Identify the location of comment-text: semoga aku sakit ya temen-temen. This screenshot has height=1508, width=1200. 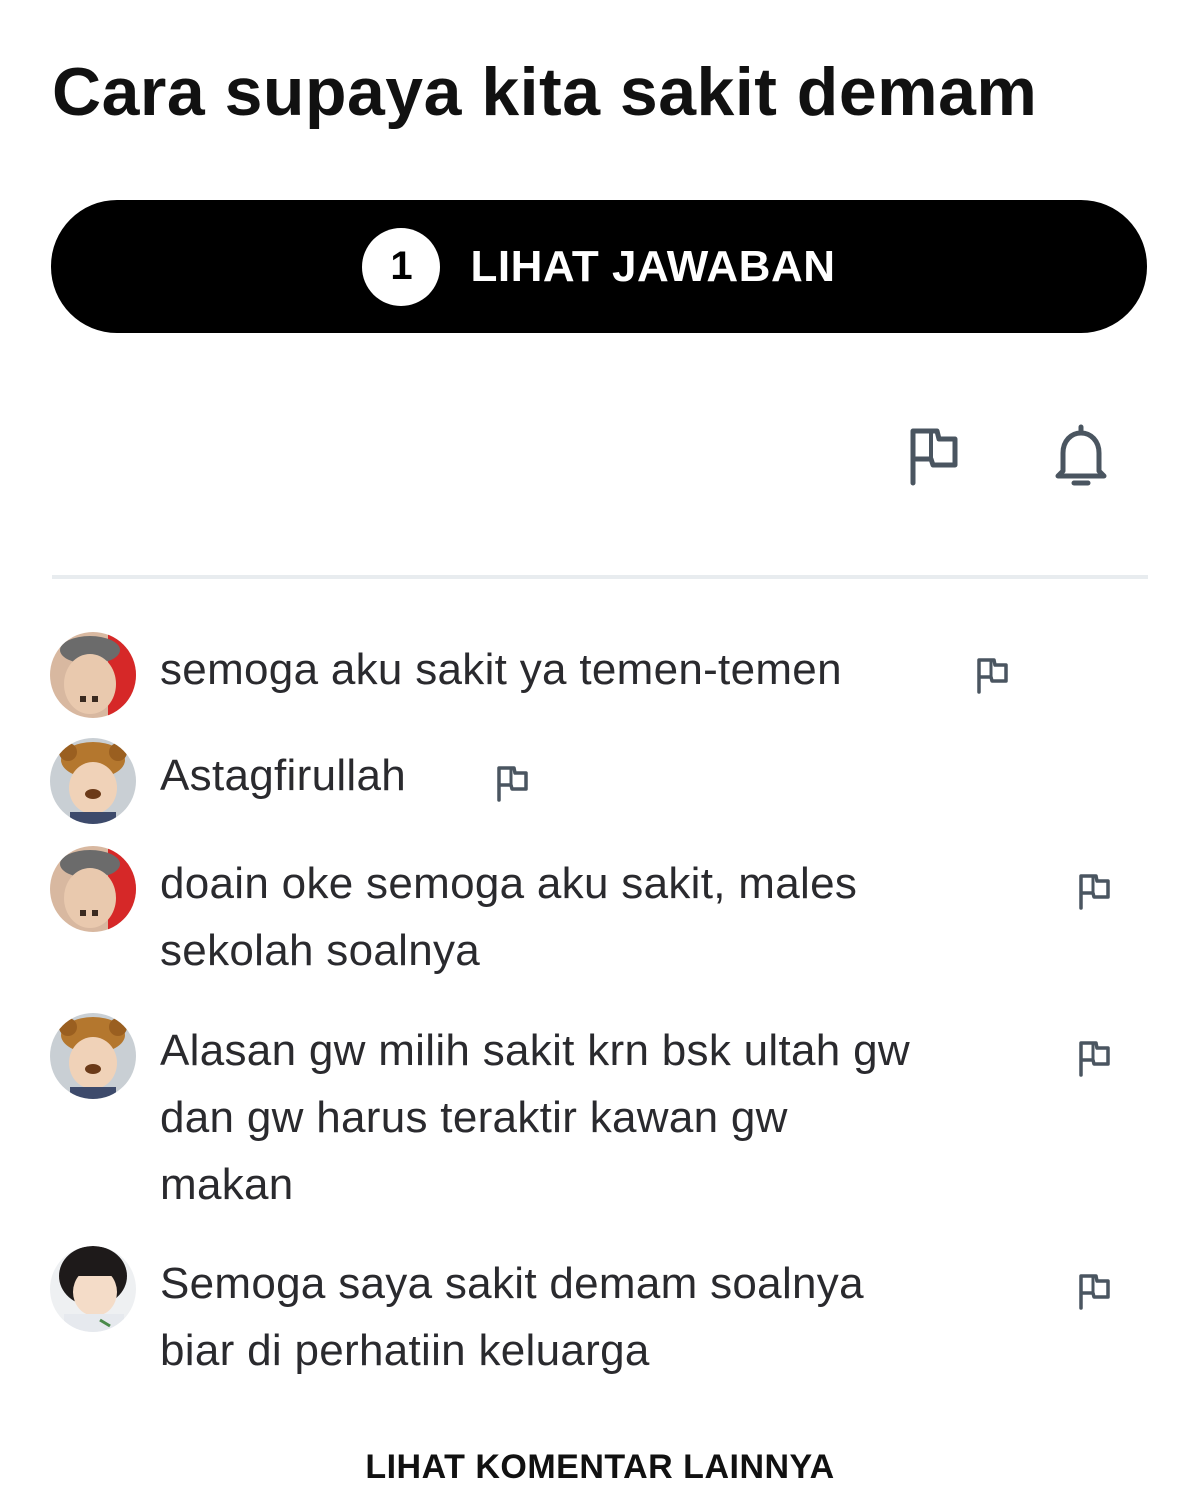
(501, 669).